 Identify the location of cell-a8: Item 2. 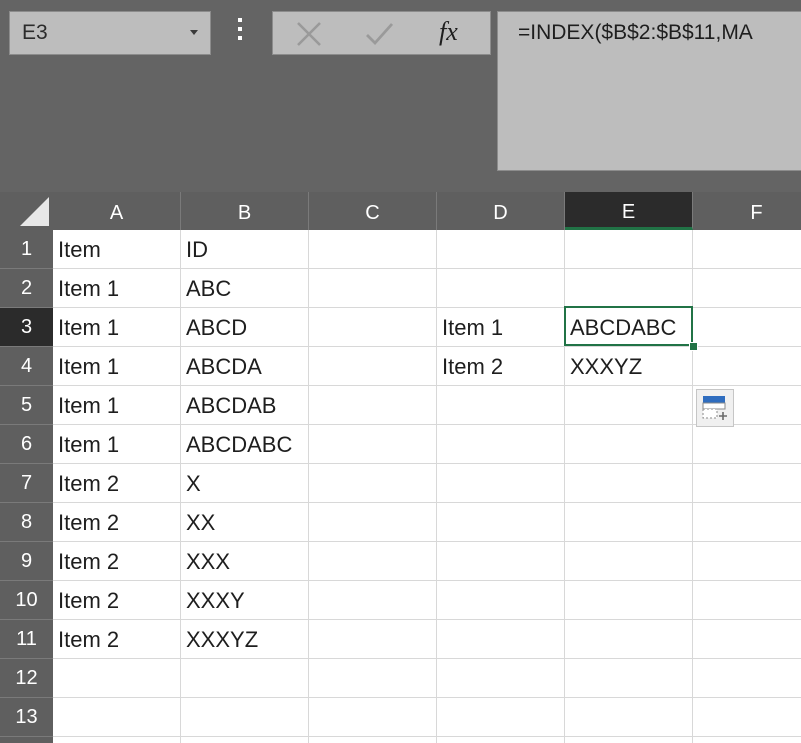
(88, 523).